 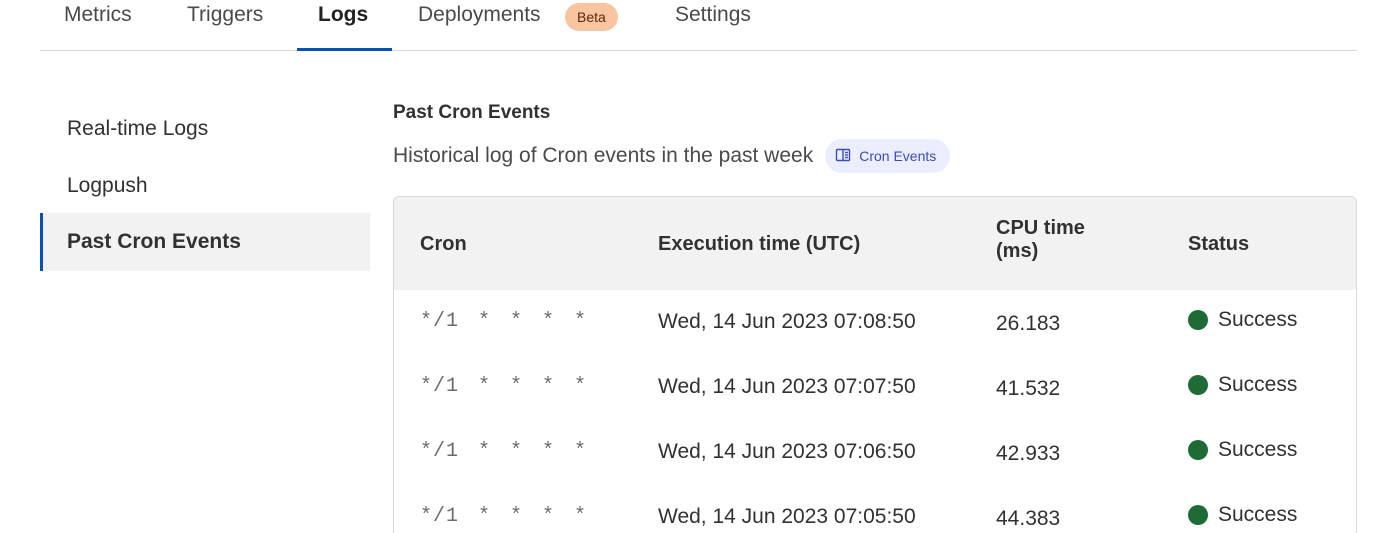 I want to click on execution-time: Wed, 14 Jun 2023 07:07:50, so click(x=787, y=386).